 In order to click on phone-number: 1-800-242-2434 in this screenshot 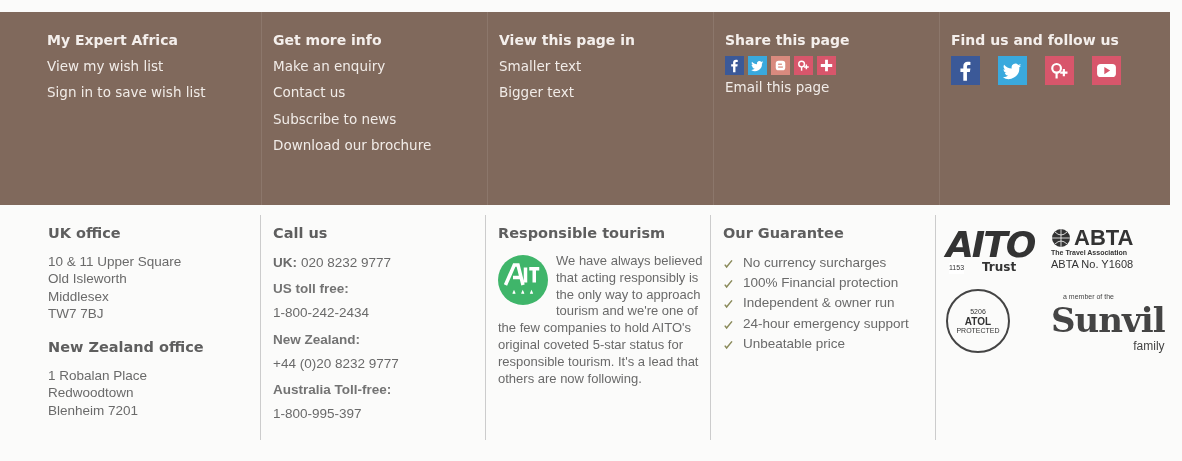, I will do `click(322, 313)`.